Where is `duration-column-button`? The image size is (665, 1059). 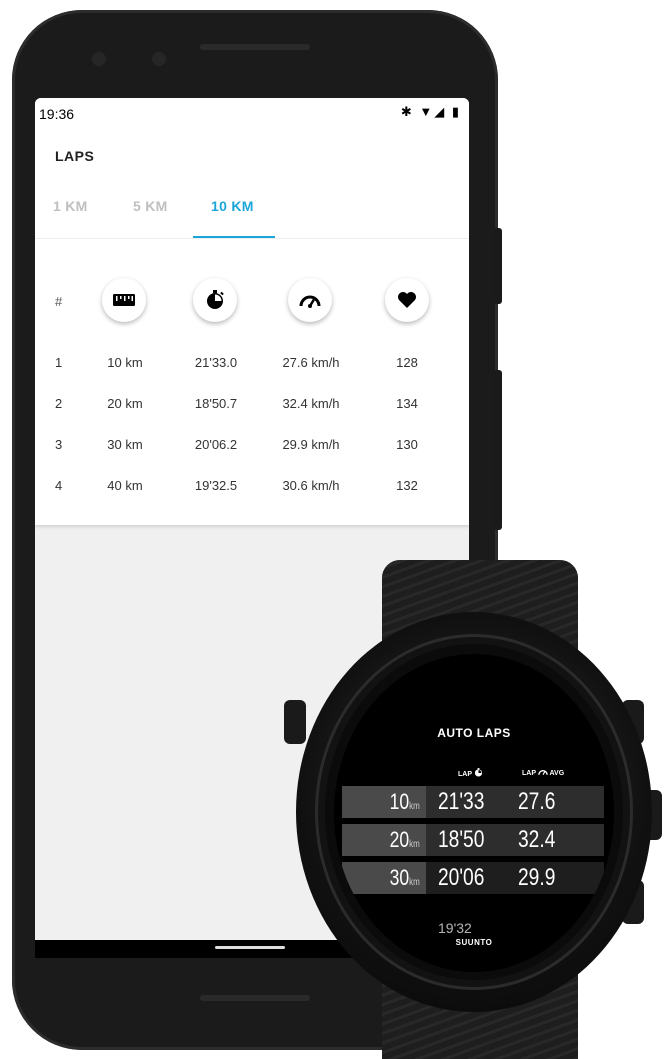 duration-column-button is located at coordinates (215, 300).